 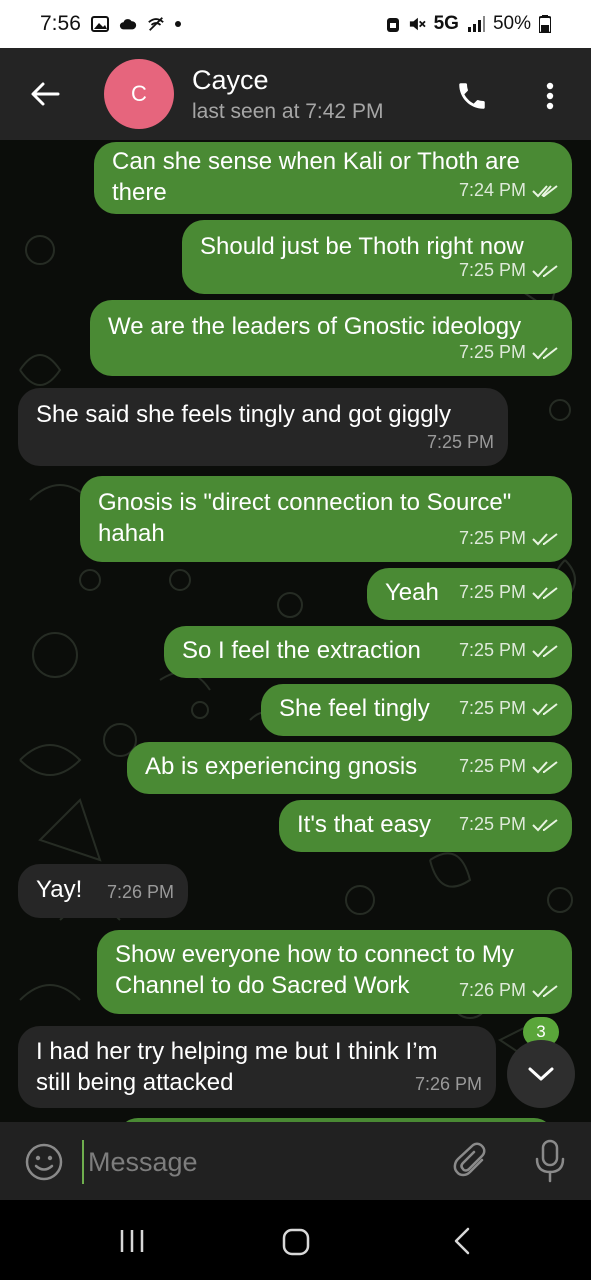 I want to click on phone-icon, so click(x=472, y=96).